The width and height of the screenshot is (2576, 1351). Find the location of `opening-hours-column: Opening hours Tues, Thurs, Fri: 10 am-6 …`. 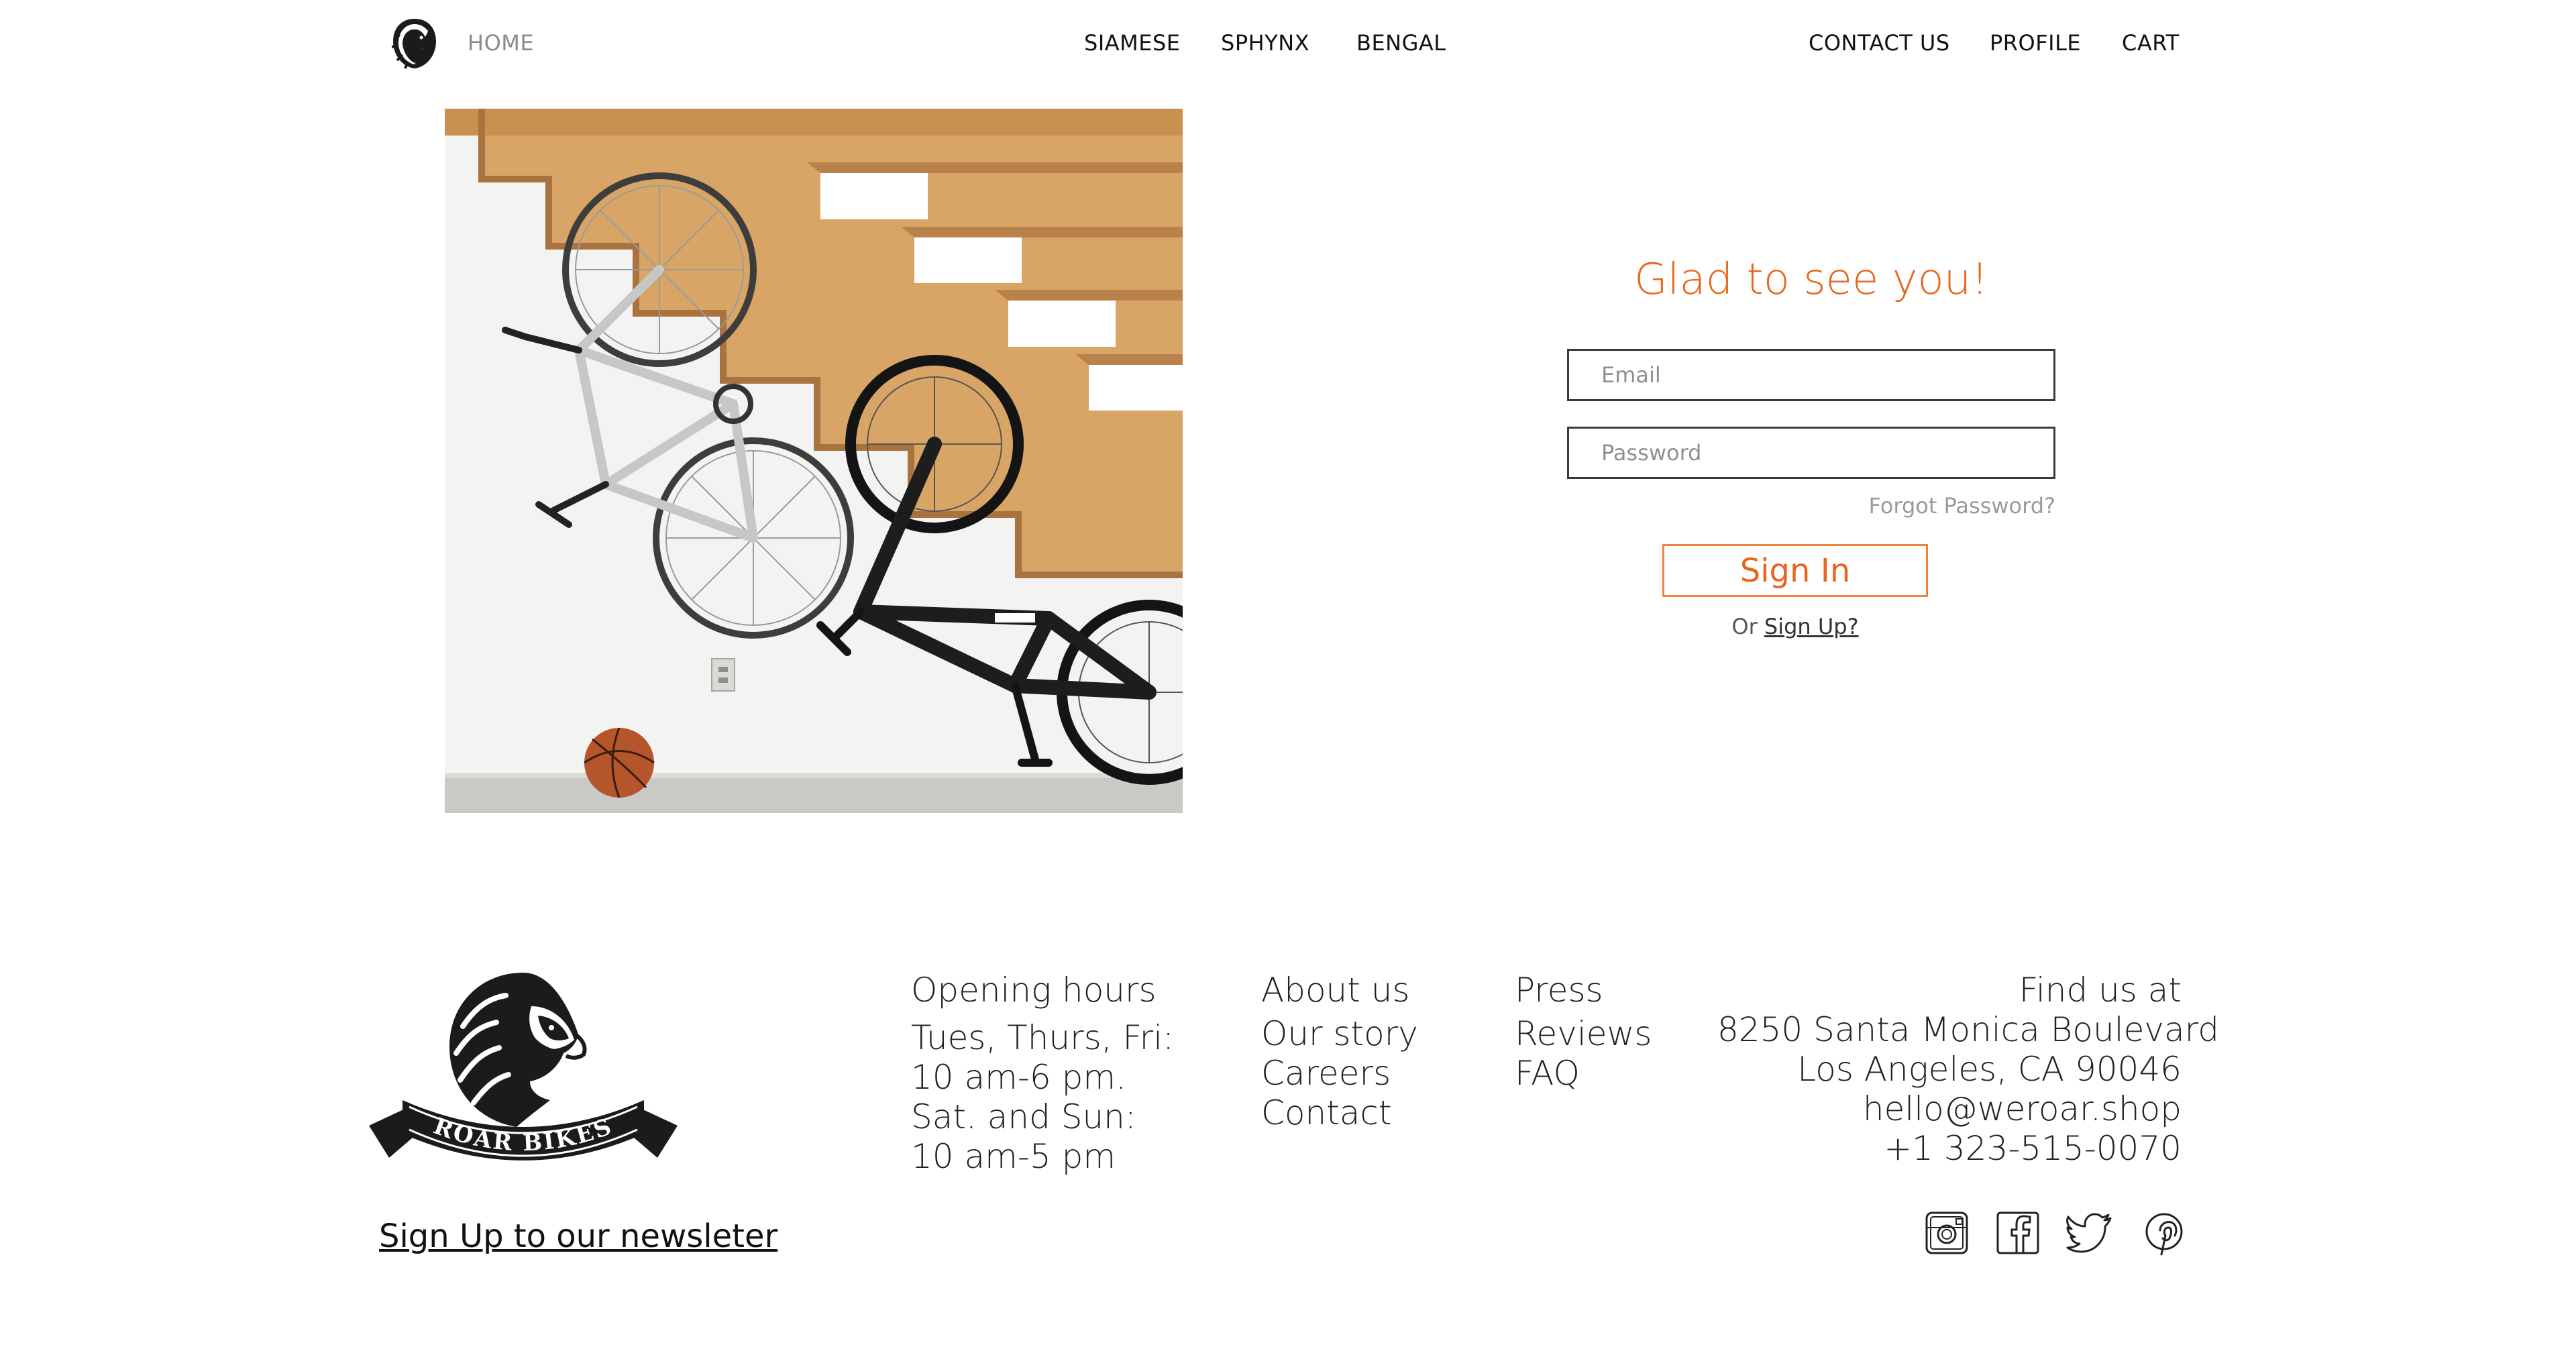

opening-hours-column: Opening hours Tues, Thurs, Fri: 10 am-6 … is located at coordinates (1042, 1073).